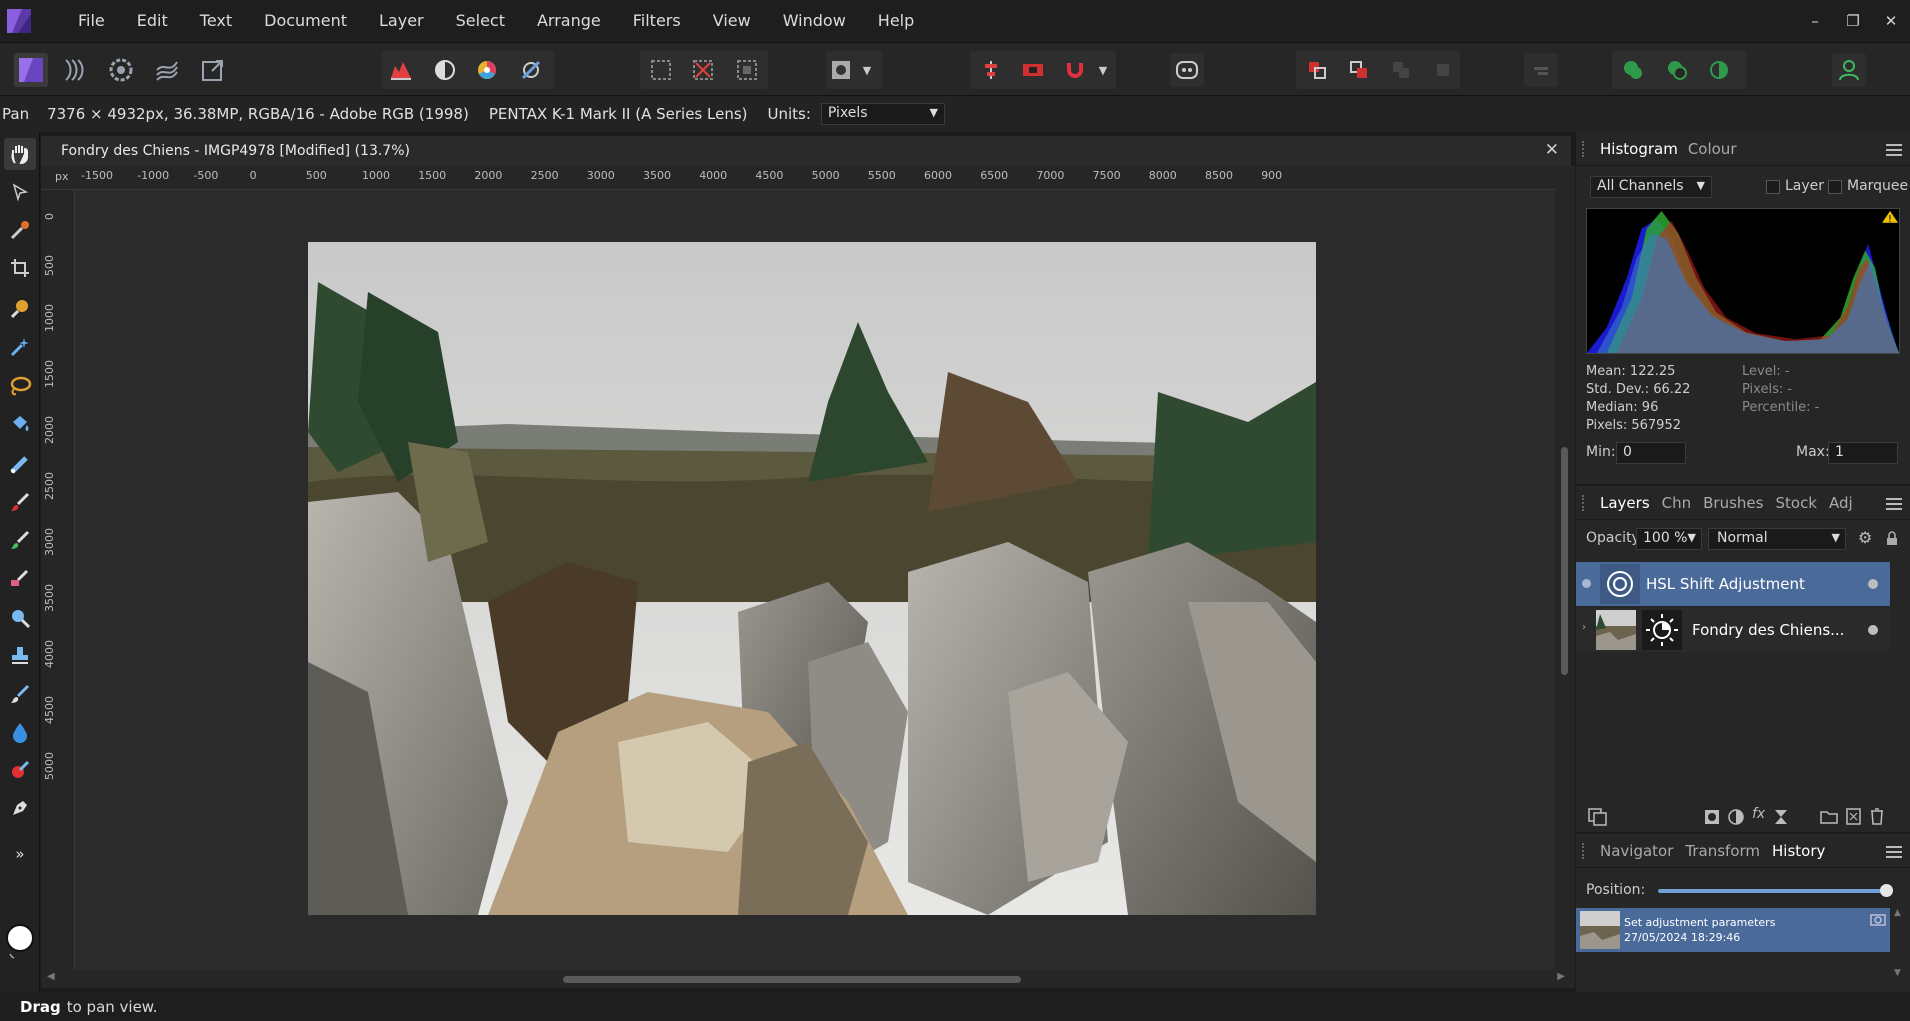  What do you see at coordinates (1625, 503) in the screenshot?
I see `tab-layers: Layers` at bounding box center [1625, 503].